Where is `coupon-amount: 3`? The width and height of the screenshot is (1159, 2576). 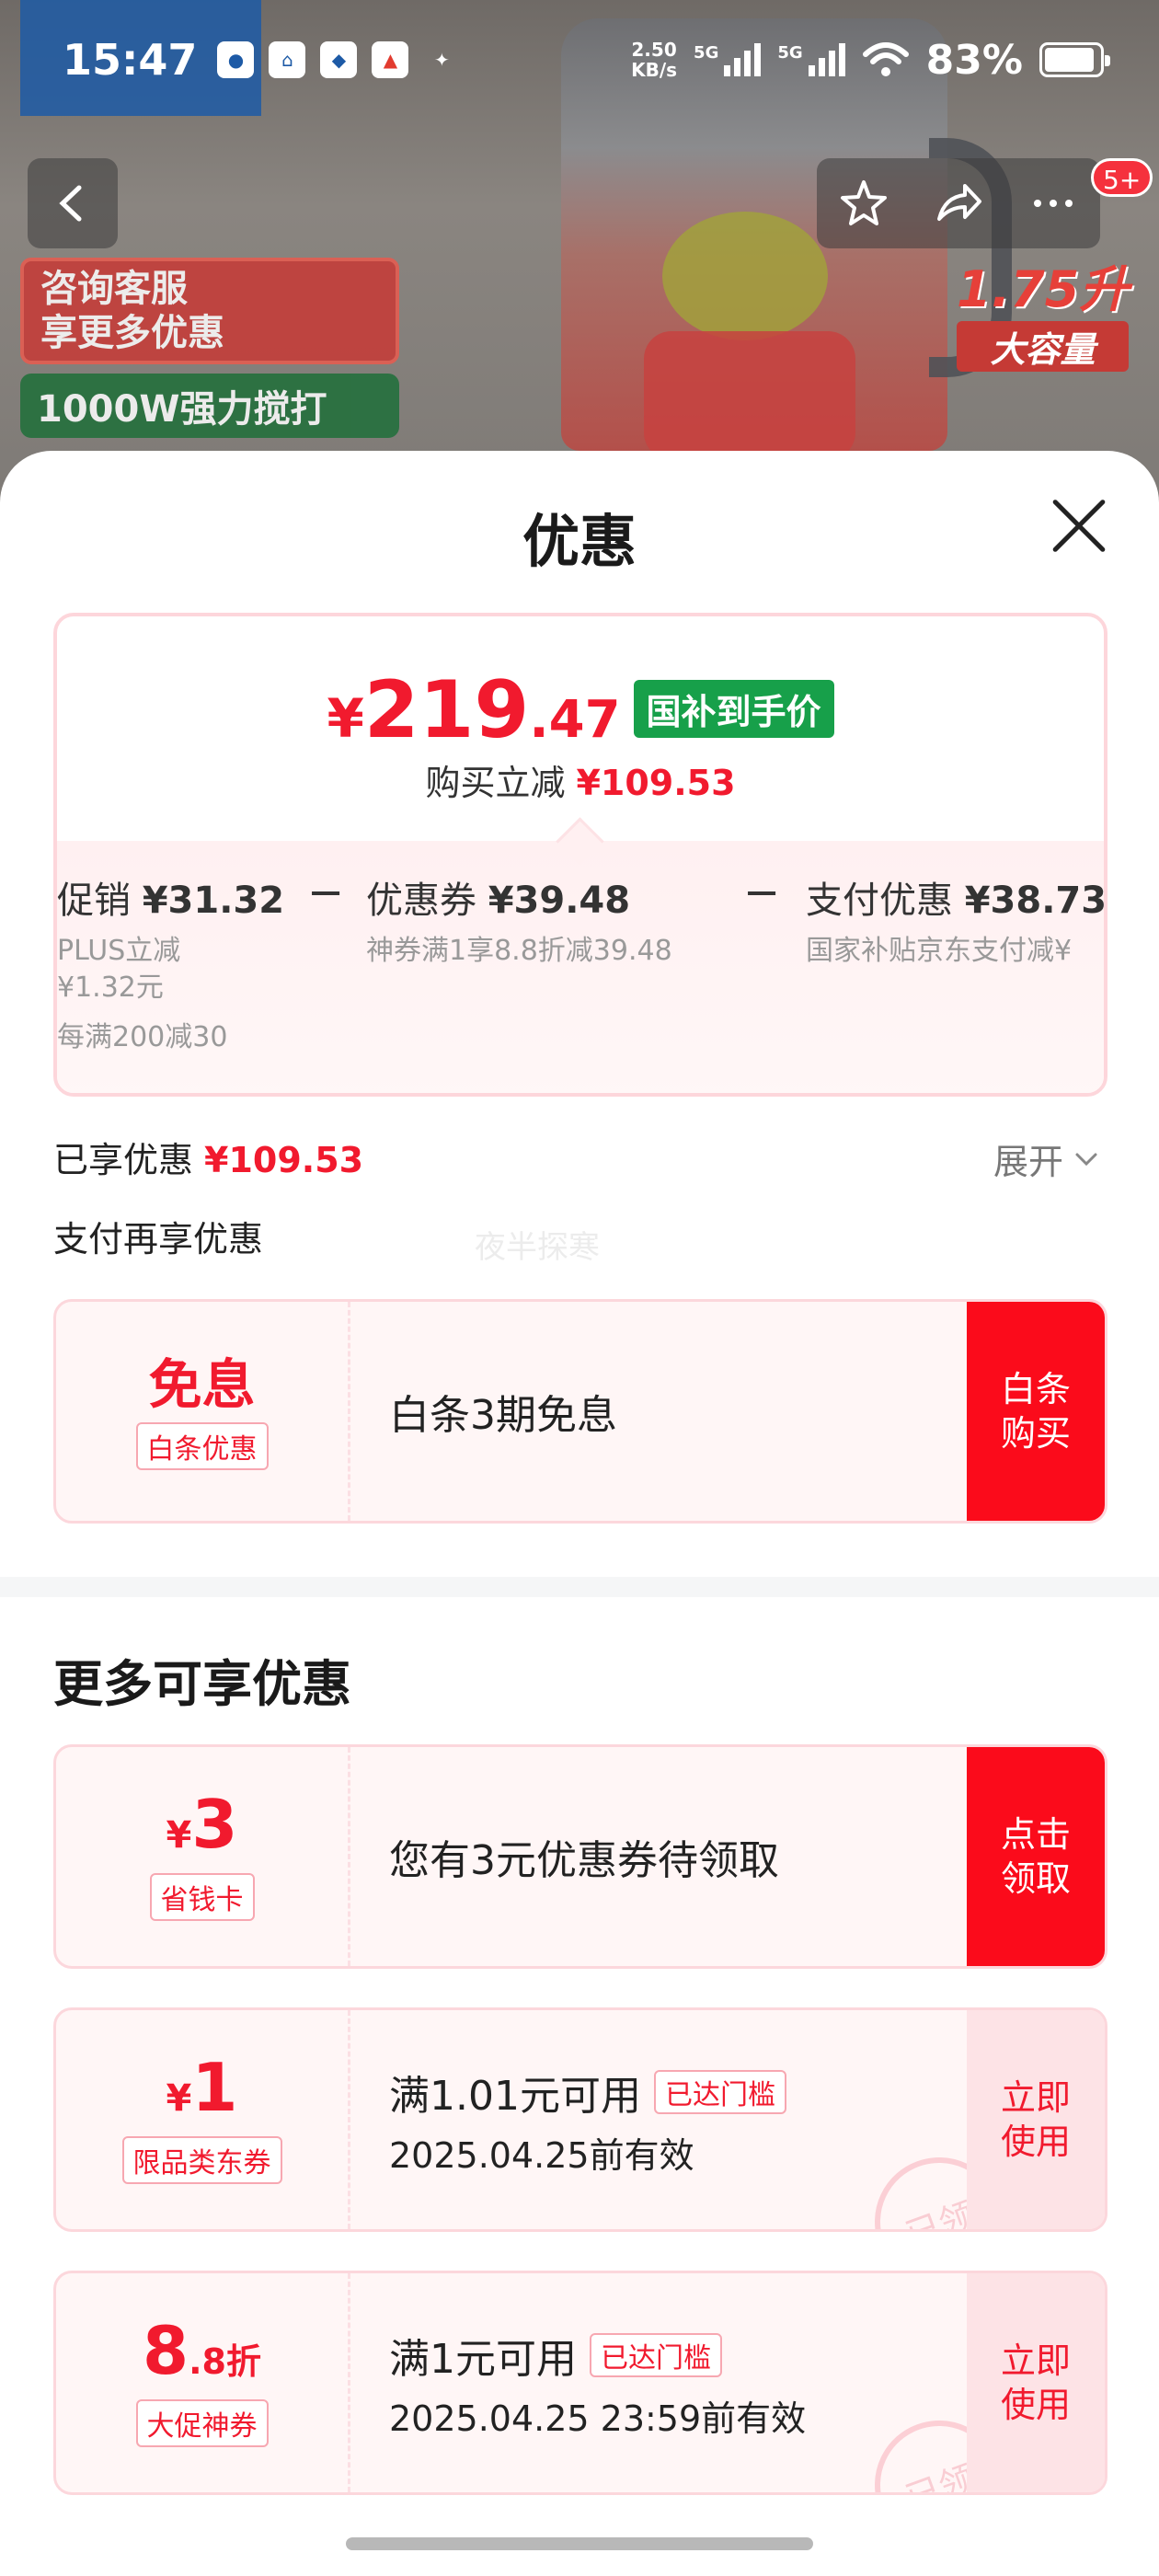
coupon-amount: 3 is located at coordinates (214, 1824).